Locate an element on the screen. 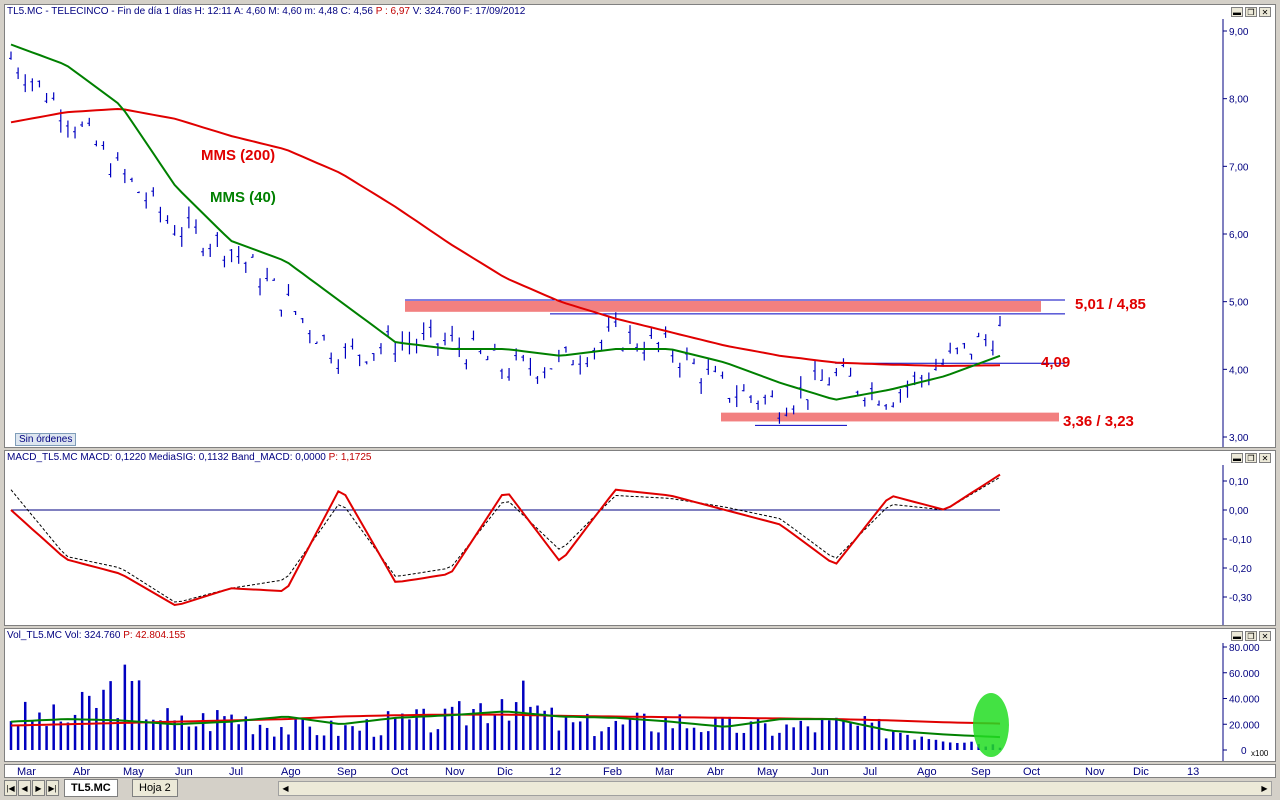 Image resolution: width=1280 pixels, height=800 pixels. scroll-right-icon: ▶ is located at coordinates (1264, 788).